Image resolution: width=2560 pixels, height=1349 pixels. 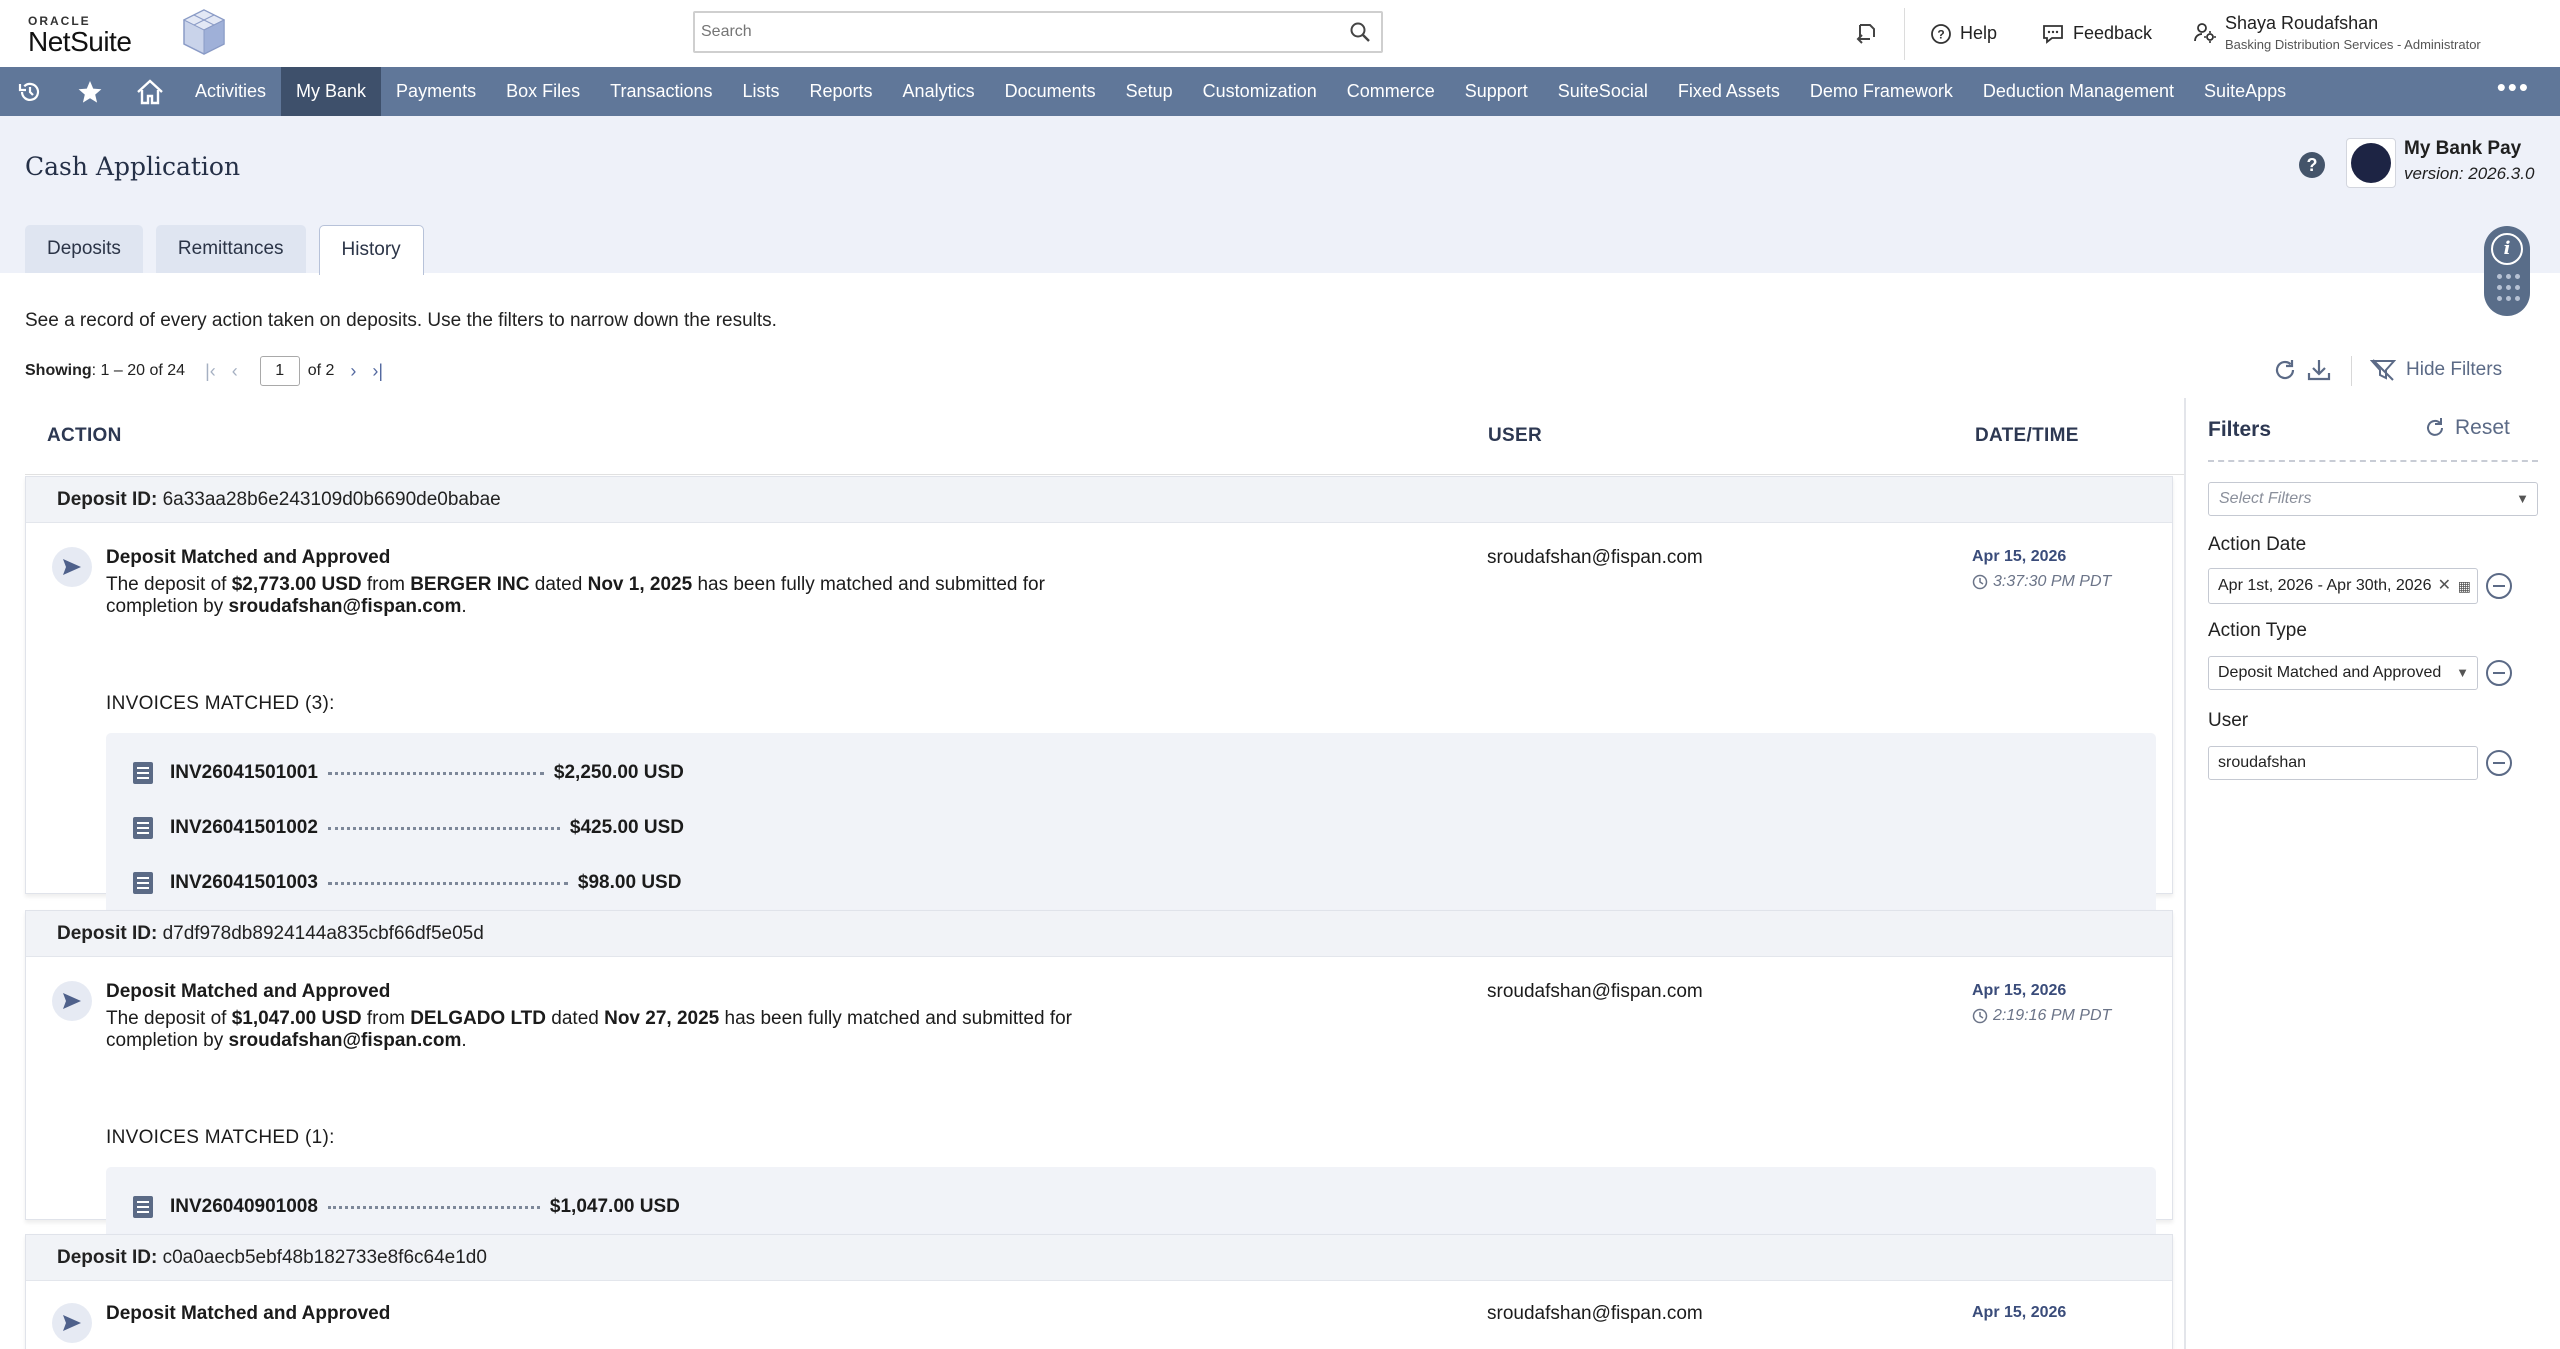 I want to click on tab-history: History, so click(x=371, y=250).